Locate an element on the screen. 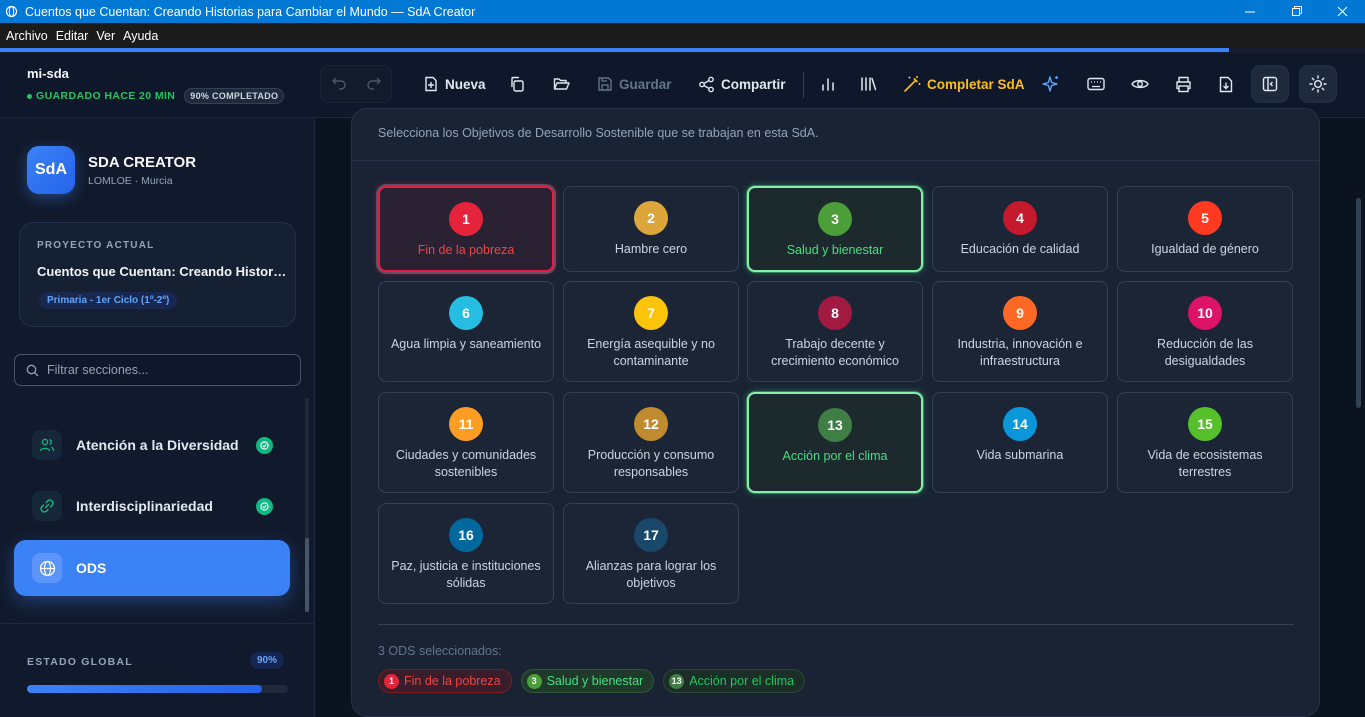 This screenshot has width=1365, height=717. panel-left-icon is located at coordinates (1270, 84).